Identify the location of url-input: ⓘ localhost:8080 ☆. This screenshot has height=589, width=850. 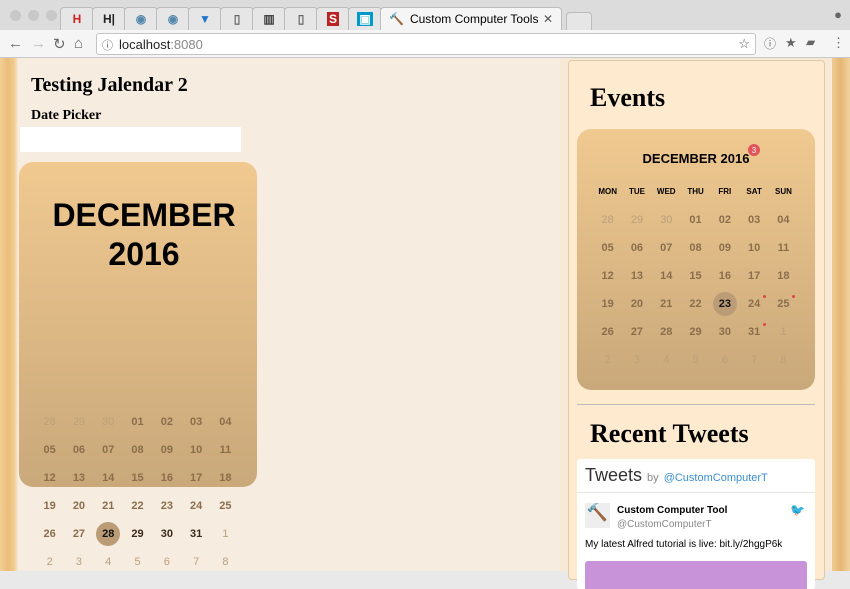
(426, 44).